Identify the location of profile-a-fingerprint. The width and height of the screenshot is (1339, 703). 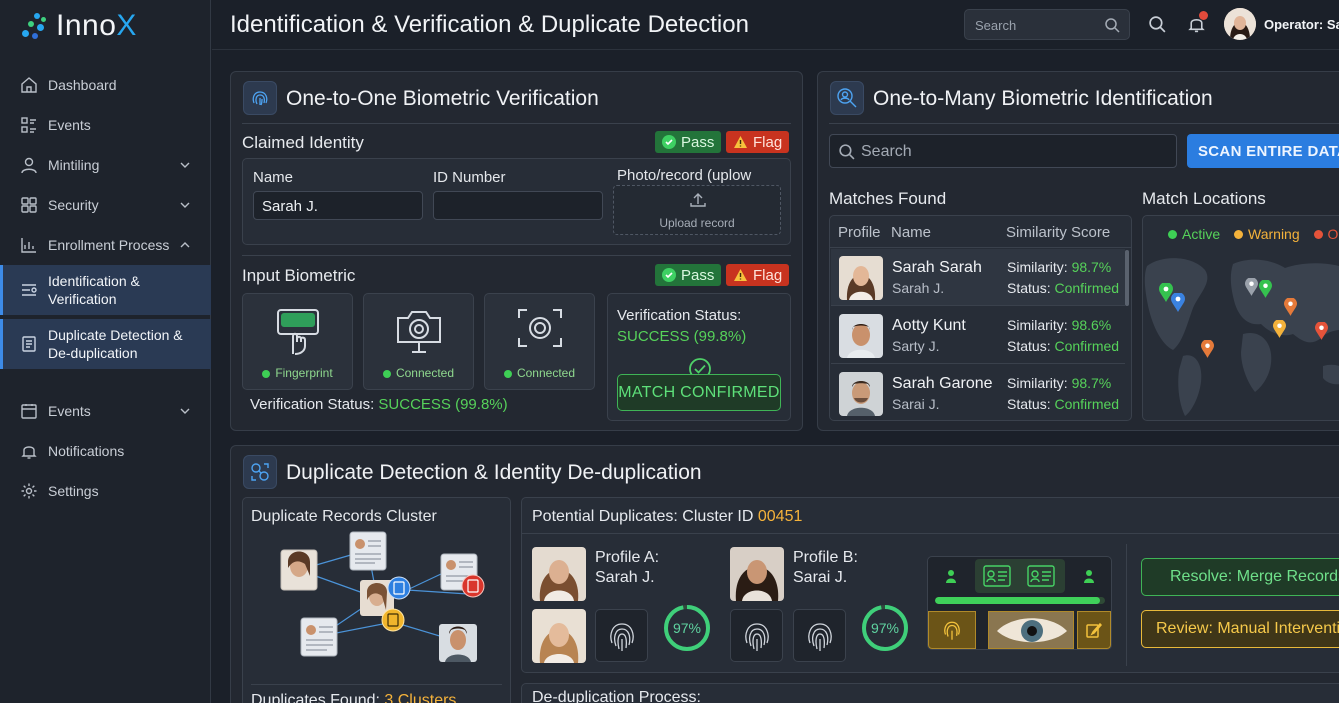
(621, 635).